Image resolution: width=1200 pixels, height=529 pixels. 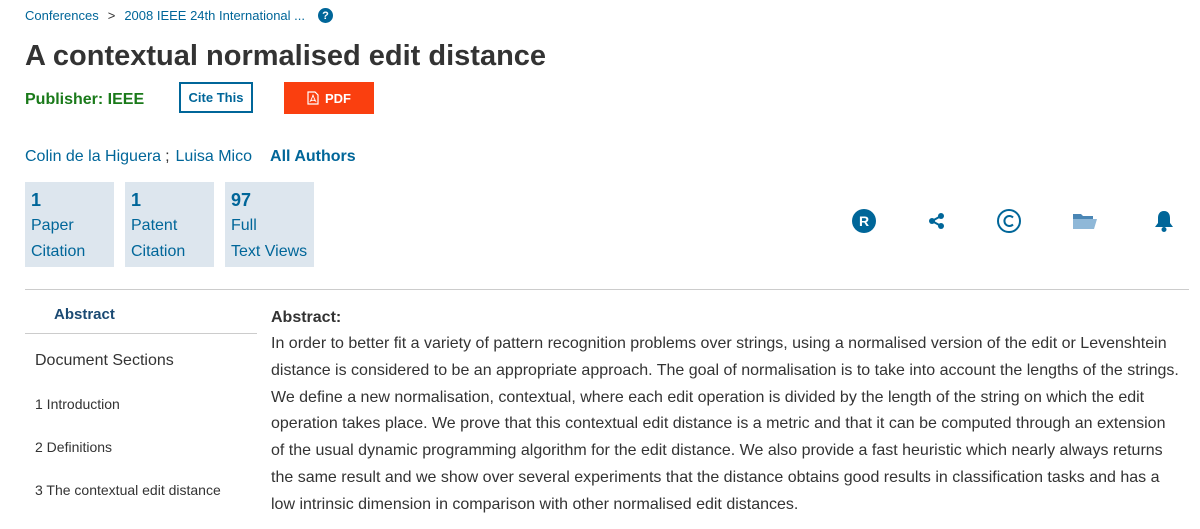 I want to click on divider, so click(x=607, y=289).